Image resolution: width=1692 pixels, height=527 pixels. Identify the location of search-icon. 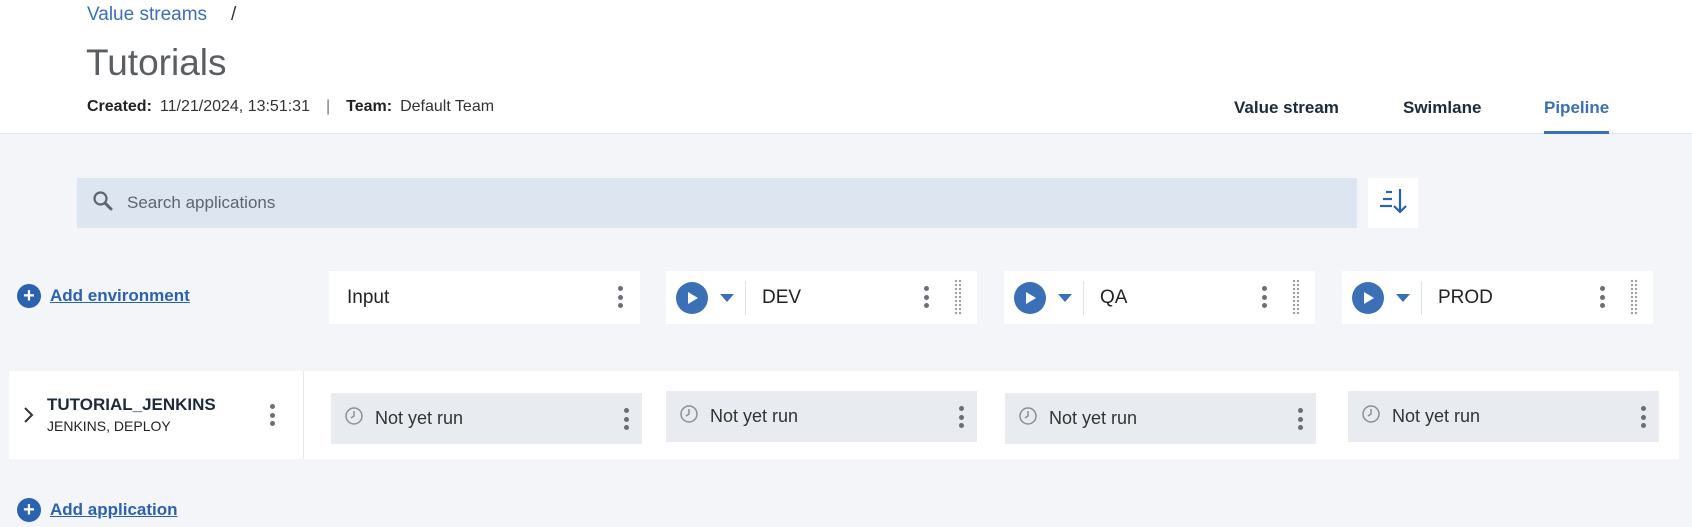
(103, 203).